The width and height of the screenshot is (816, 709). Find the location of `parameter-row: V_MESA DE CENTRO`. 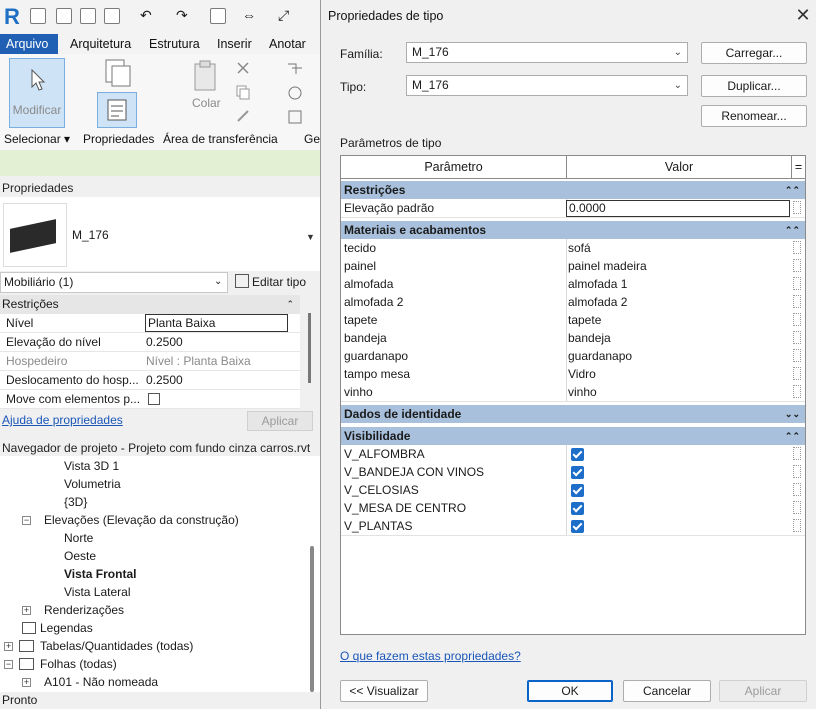

parameter-row: V_MESA DE CENTRO is located at coordinates (573, 508).